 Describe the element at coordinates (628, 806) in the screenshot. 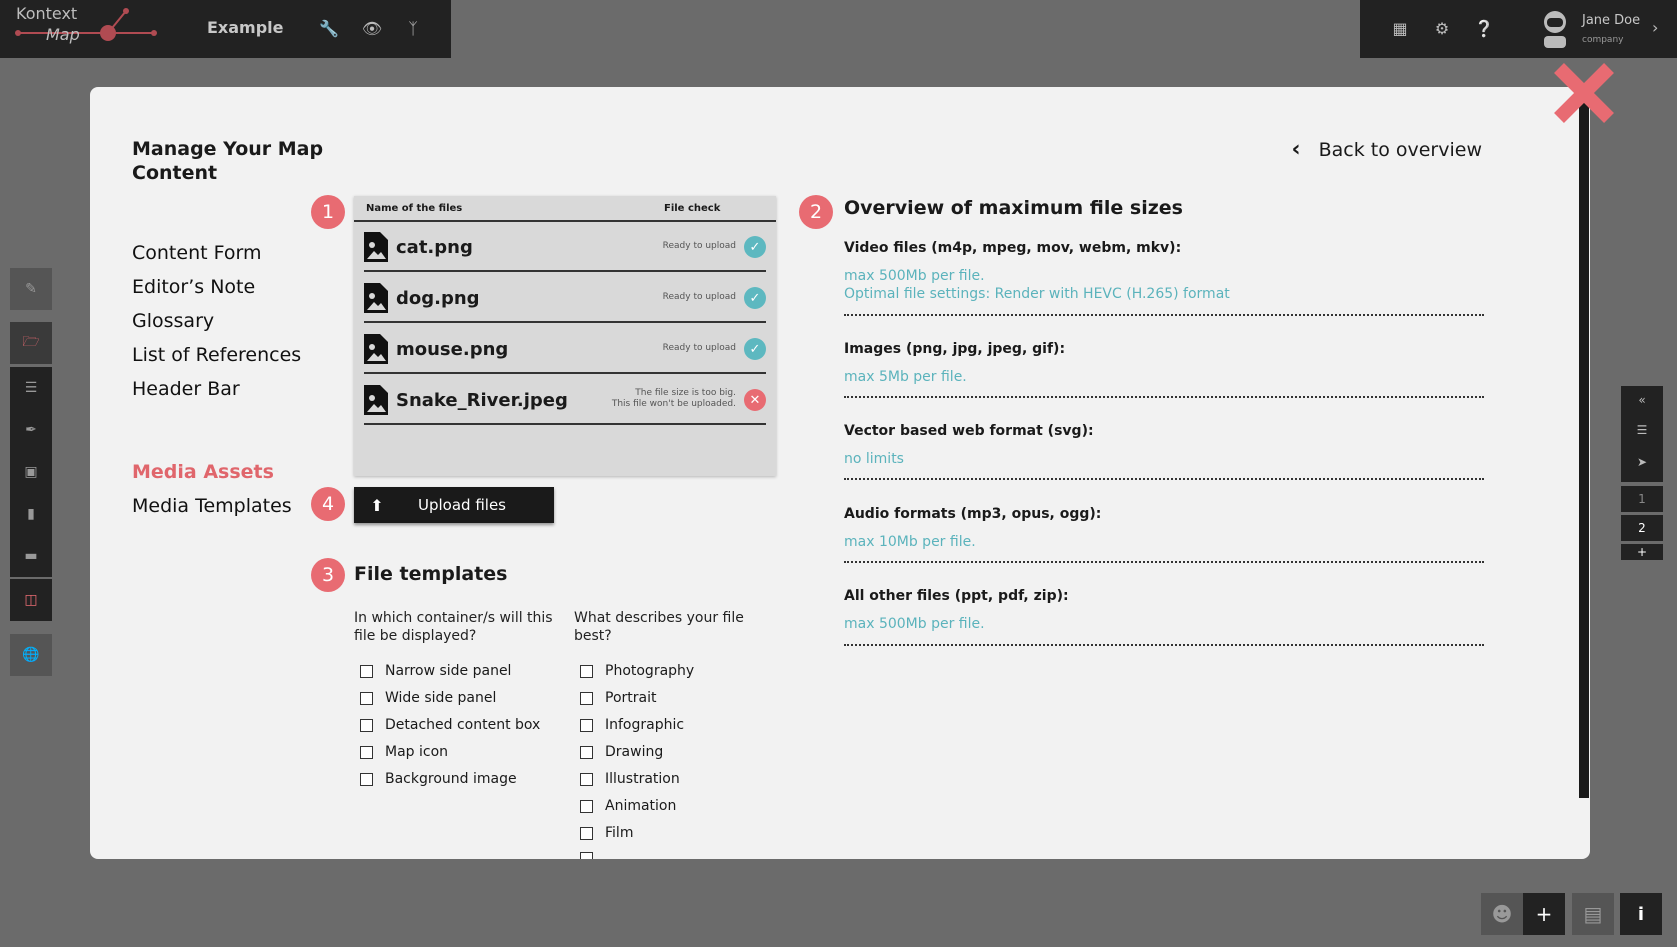

I see `checkbox-animation: Animation` at that location.